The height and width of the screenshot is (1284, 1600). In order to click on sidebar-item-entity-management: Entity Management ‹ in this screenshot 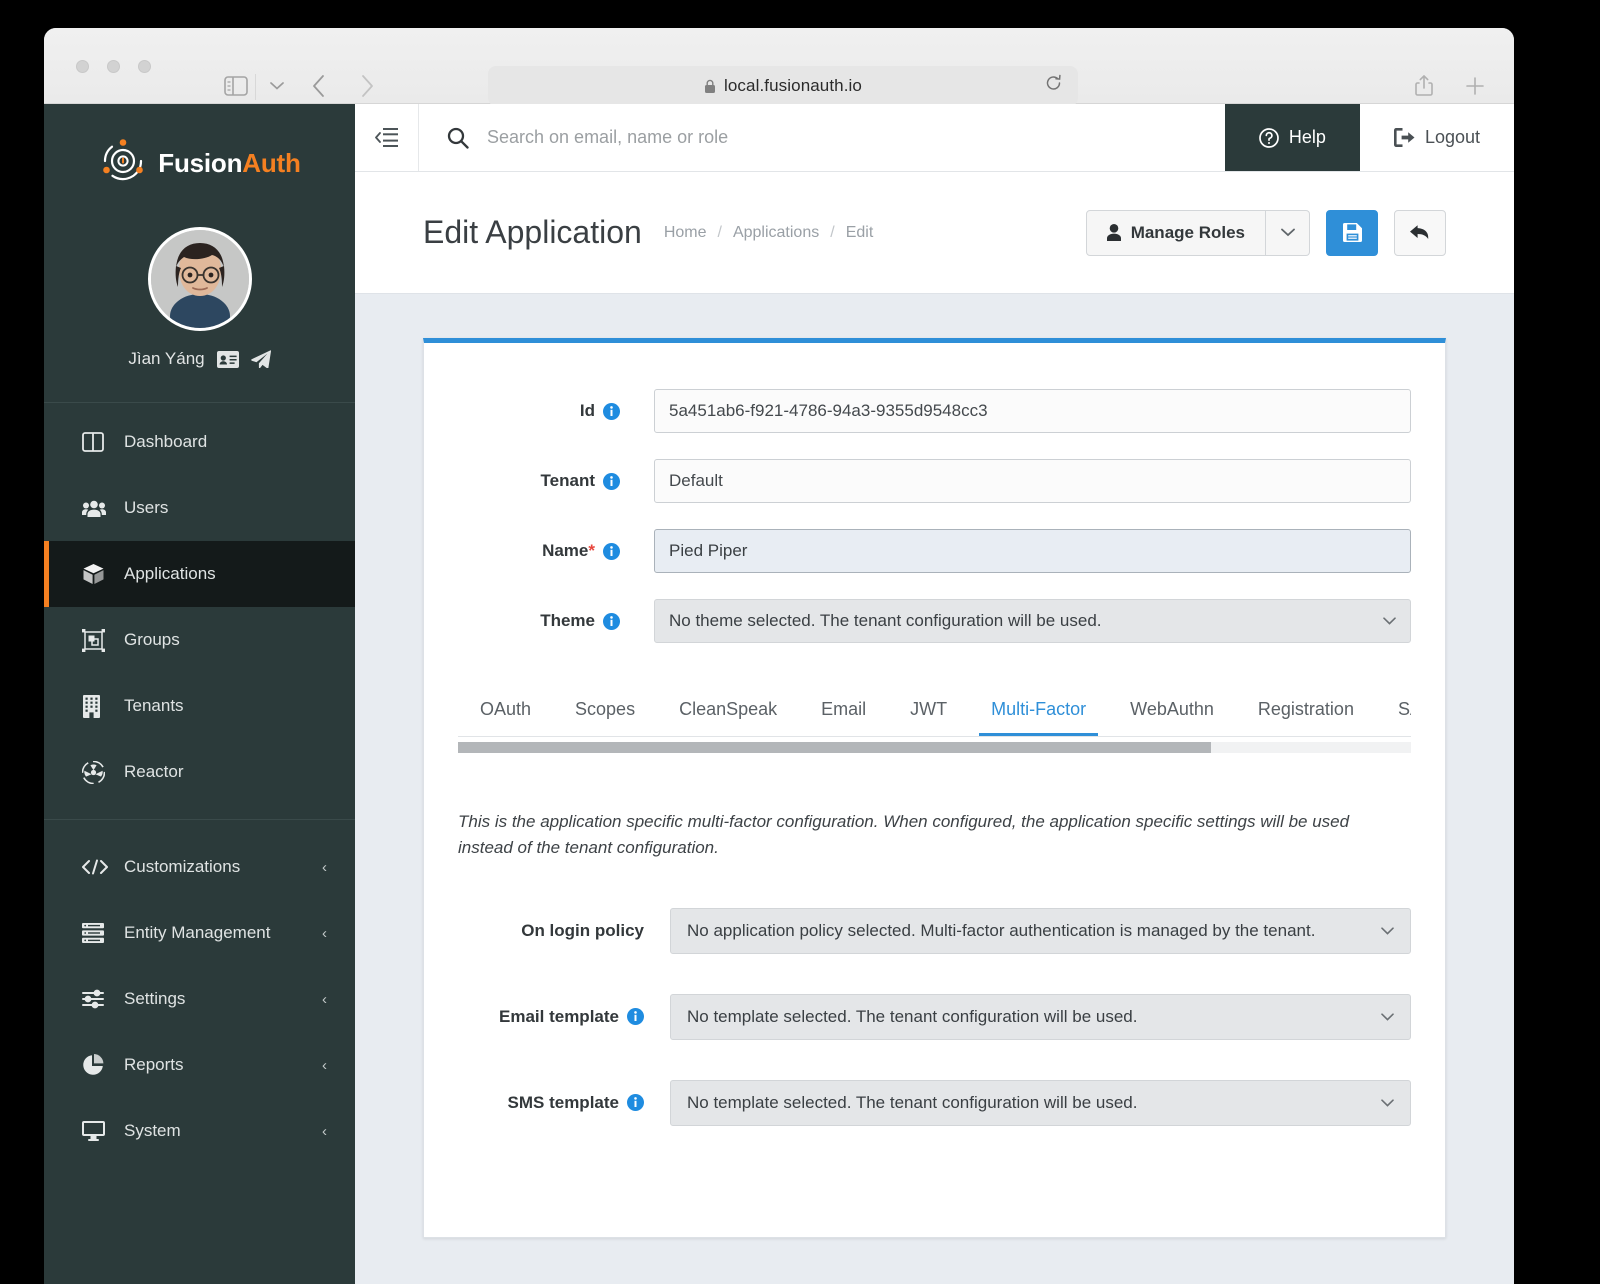, I will do `click(199, 933)`.